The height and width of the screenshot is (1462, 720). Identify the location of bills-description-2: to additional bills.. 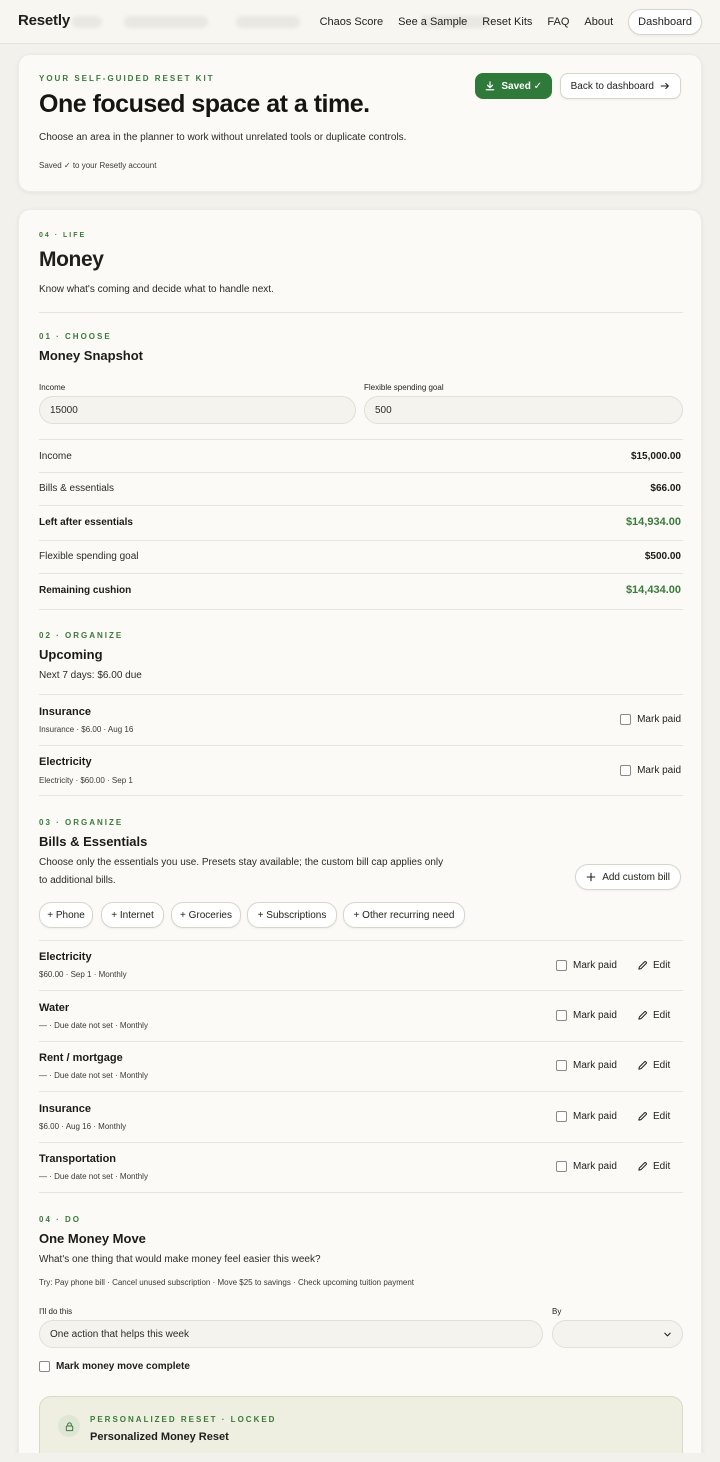
(77, 880).